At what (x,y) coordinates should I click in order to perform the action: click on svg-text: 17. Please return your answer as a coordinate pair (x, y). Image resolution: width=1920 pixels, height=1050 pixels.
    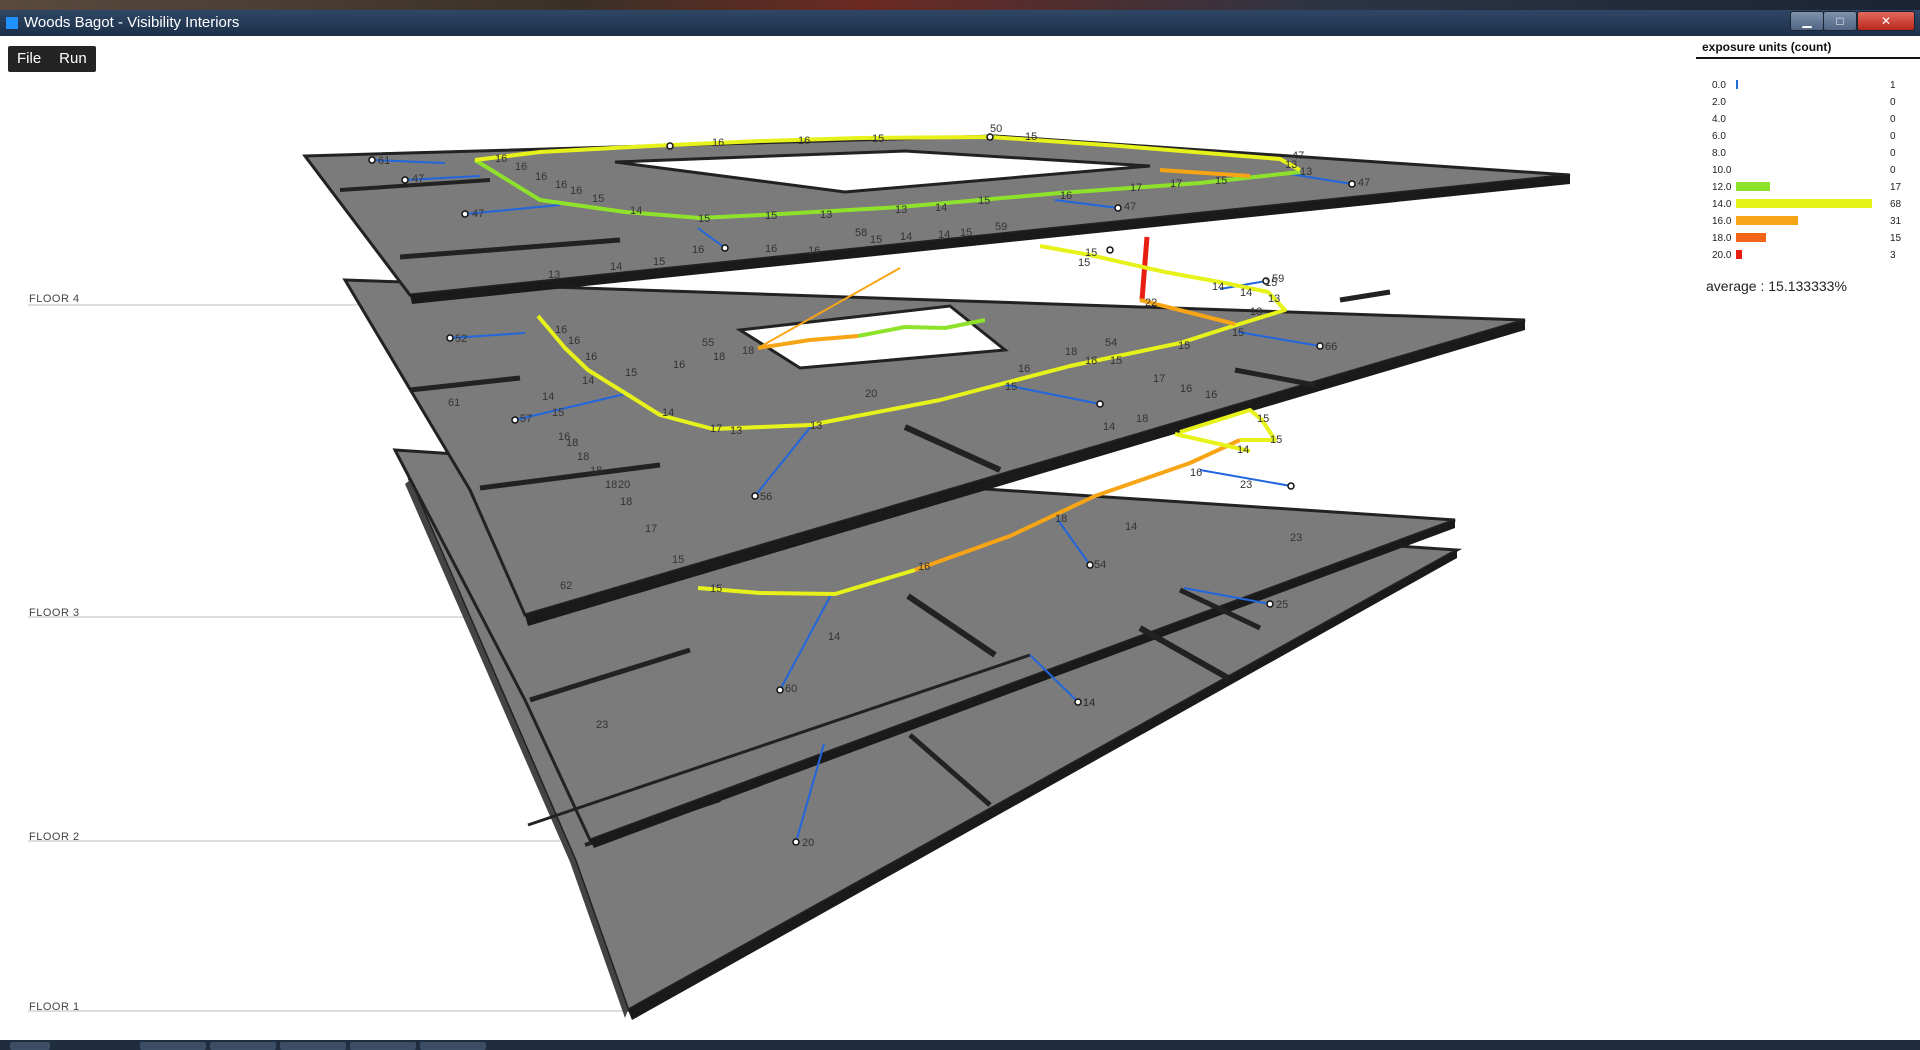
    Looking at the image, I should click on (1159, 379).